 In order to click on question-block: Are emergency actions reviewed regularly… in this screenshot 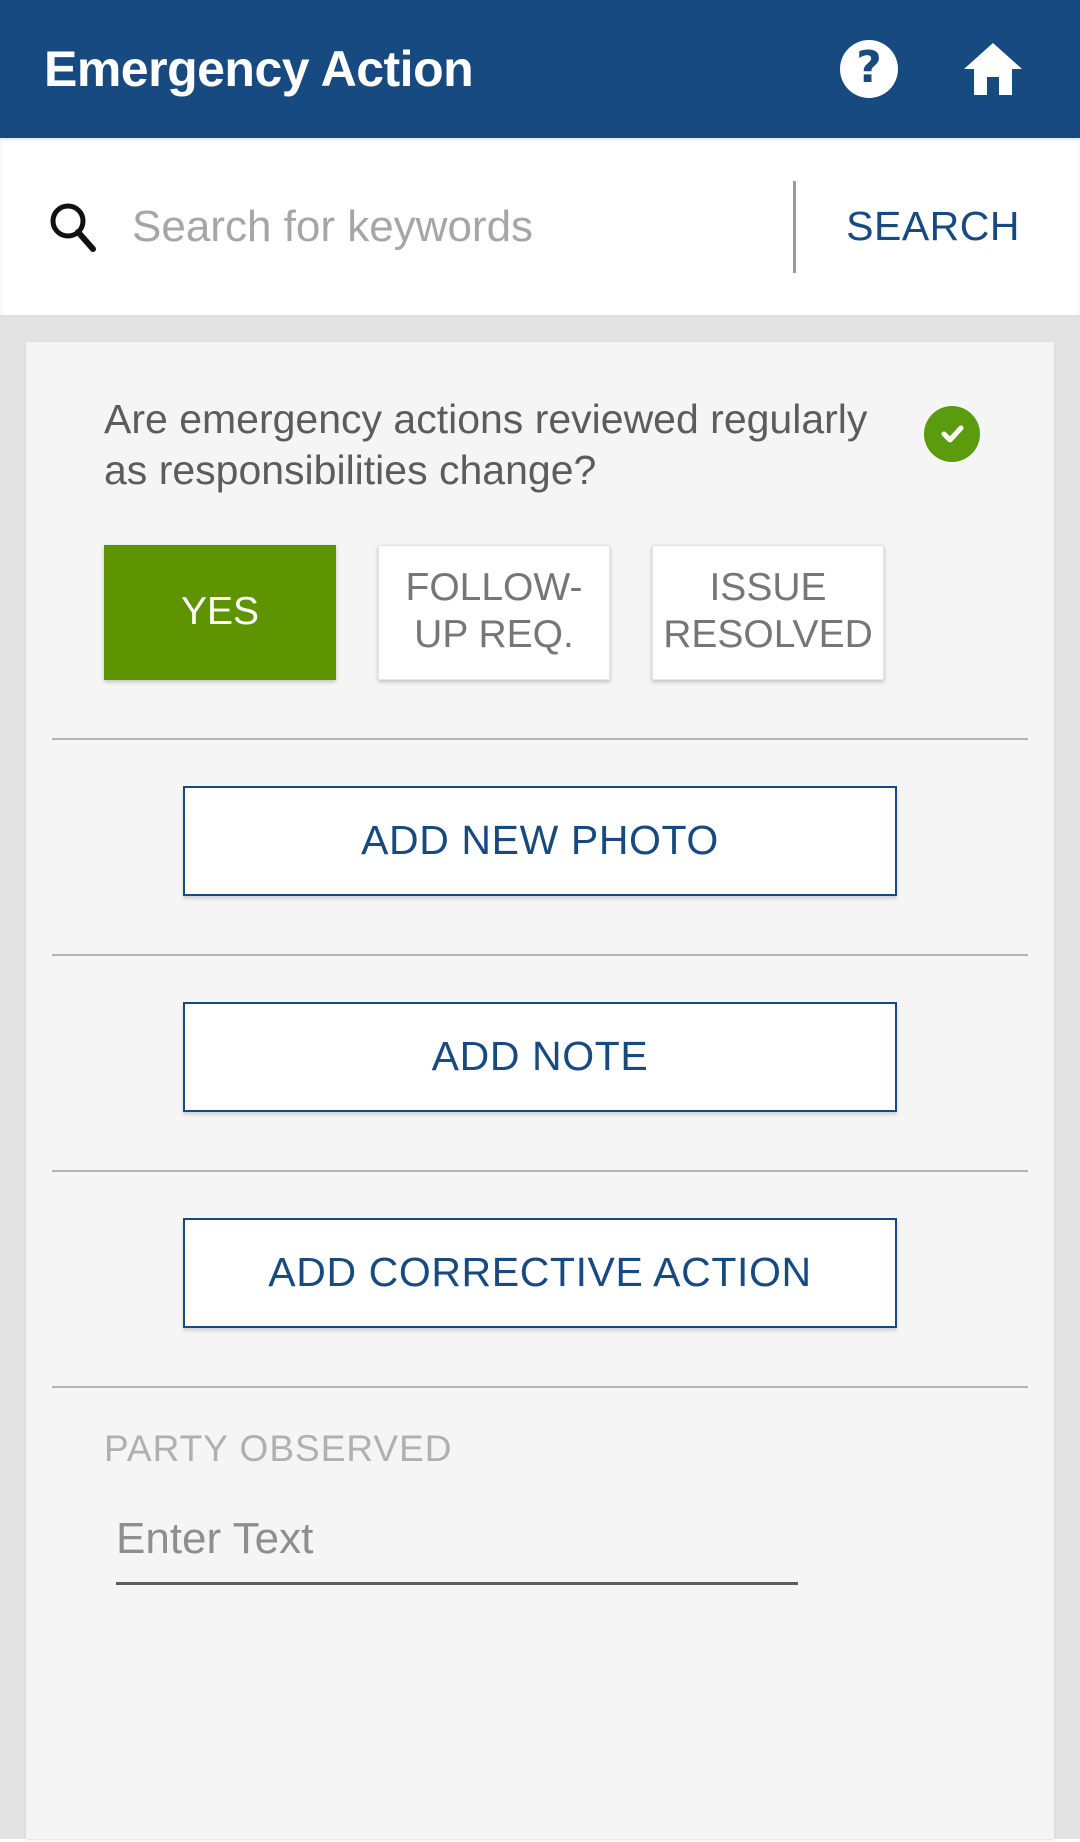, I will do `click(540, 419)`.